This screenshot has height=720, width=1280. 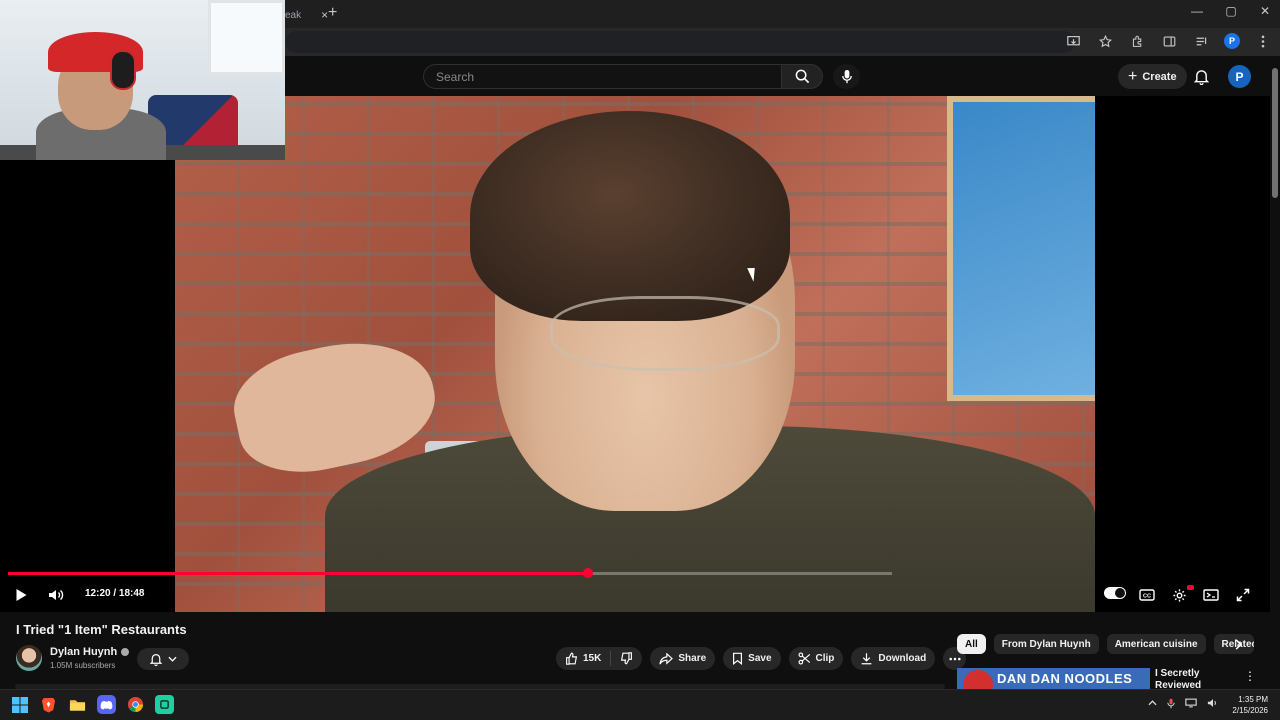 I want to click on miniplayer-icon, so click(x=1211, y=595).